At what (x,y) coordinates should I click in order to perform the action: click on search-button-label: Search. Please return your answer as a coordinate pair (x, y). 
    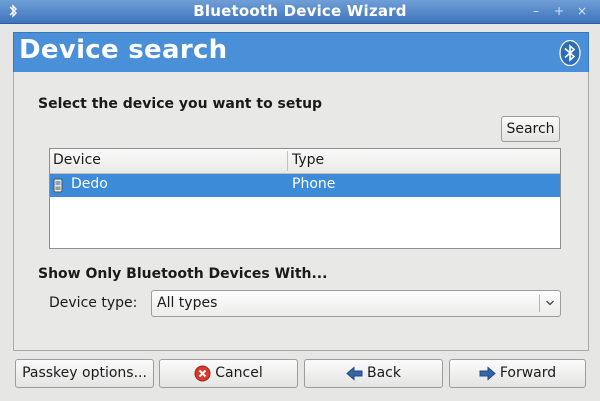
    Looking at the image, I should click on (530, 129).